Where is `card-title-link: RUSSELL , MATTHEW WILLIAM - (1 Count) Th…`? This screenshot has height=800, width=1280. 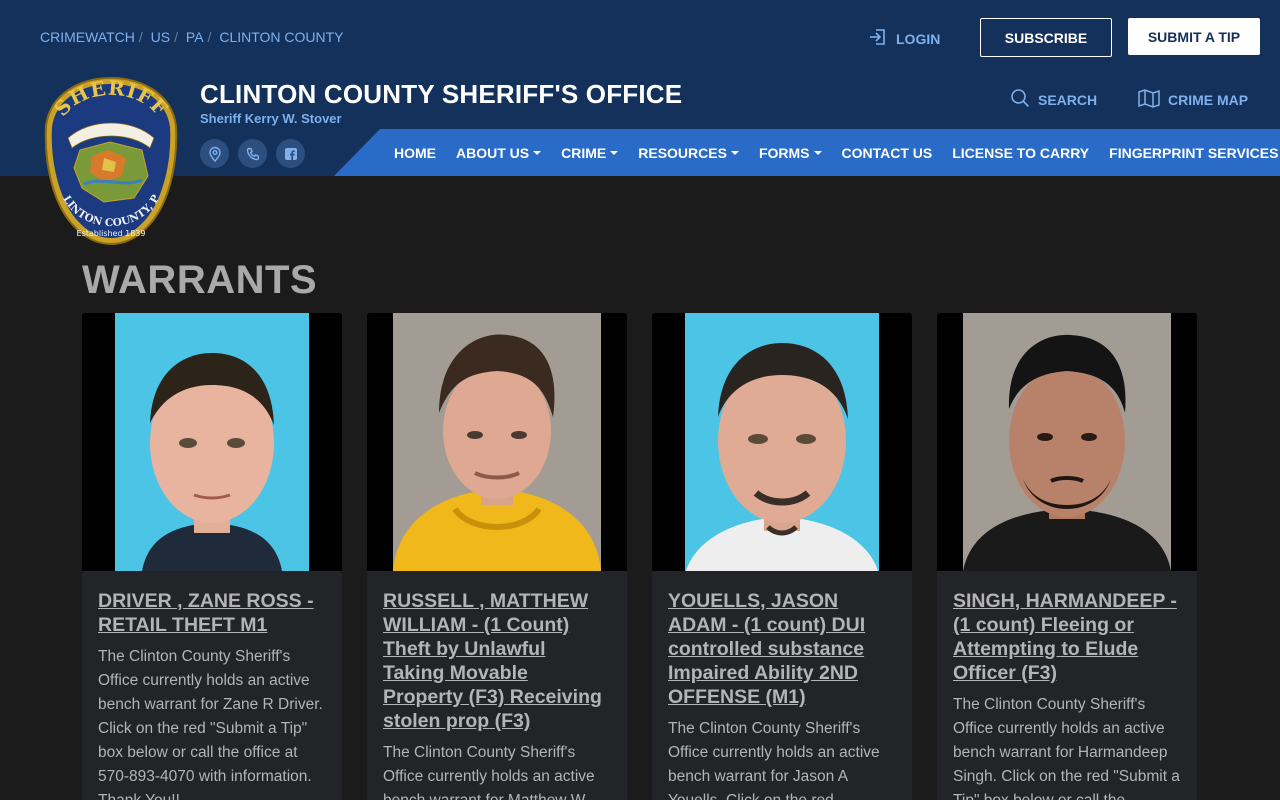 card-title-link: RUSSELL , MATTHEW WILLIAM - (1 Count) Th… is located at coordinates (497, 661).